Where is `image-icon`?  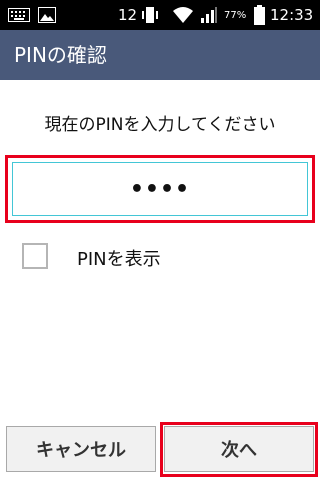
image-icon is located at coordinates (47, 15).